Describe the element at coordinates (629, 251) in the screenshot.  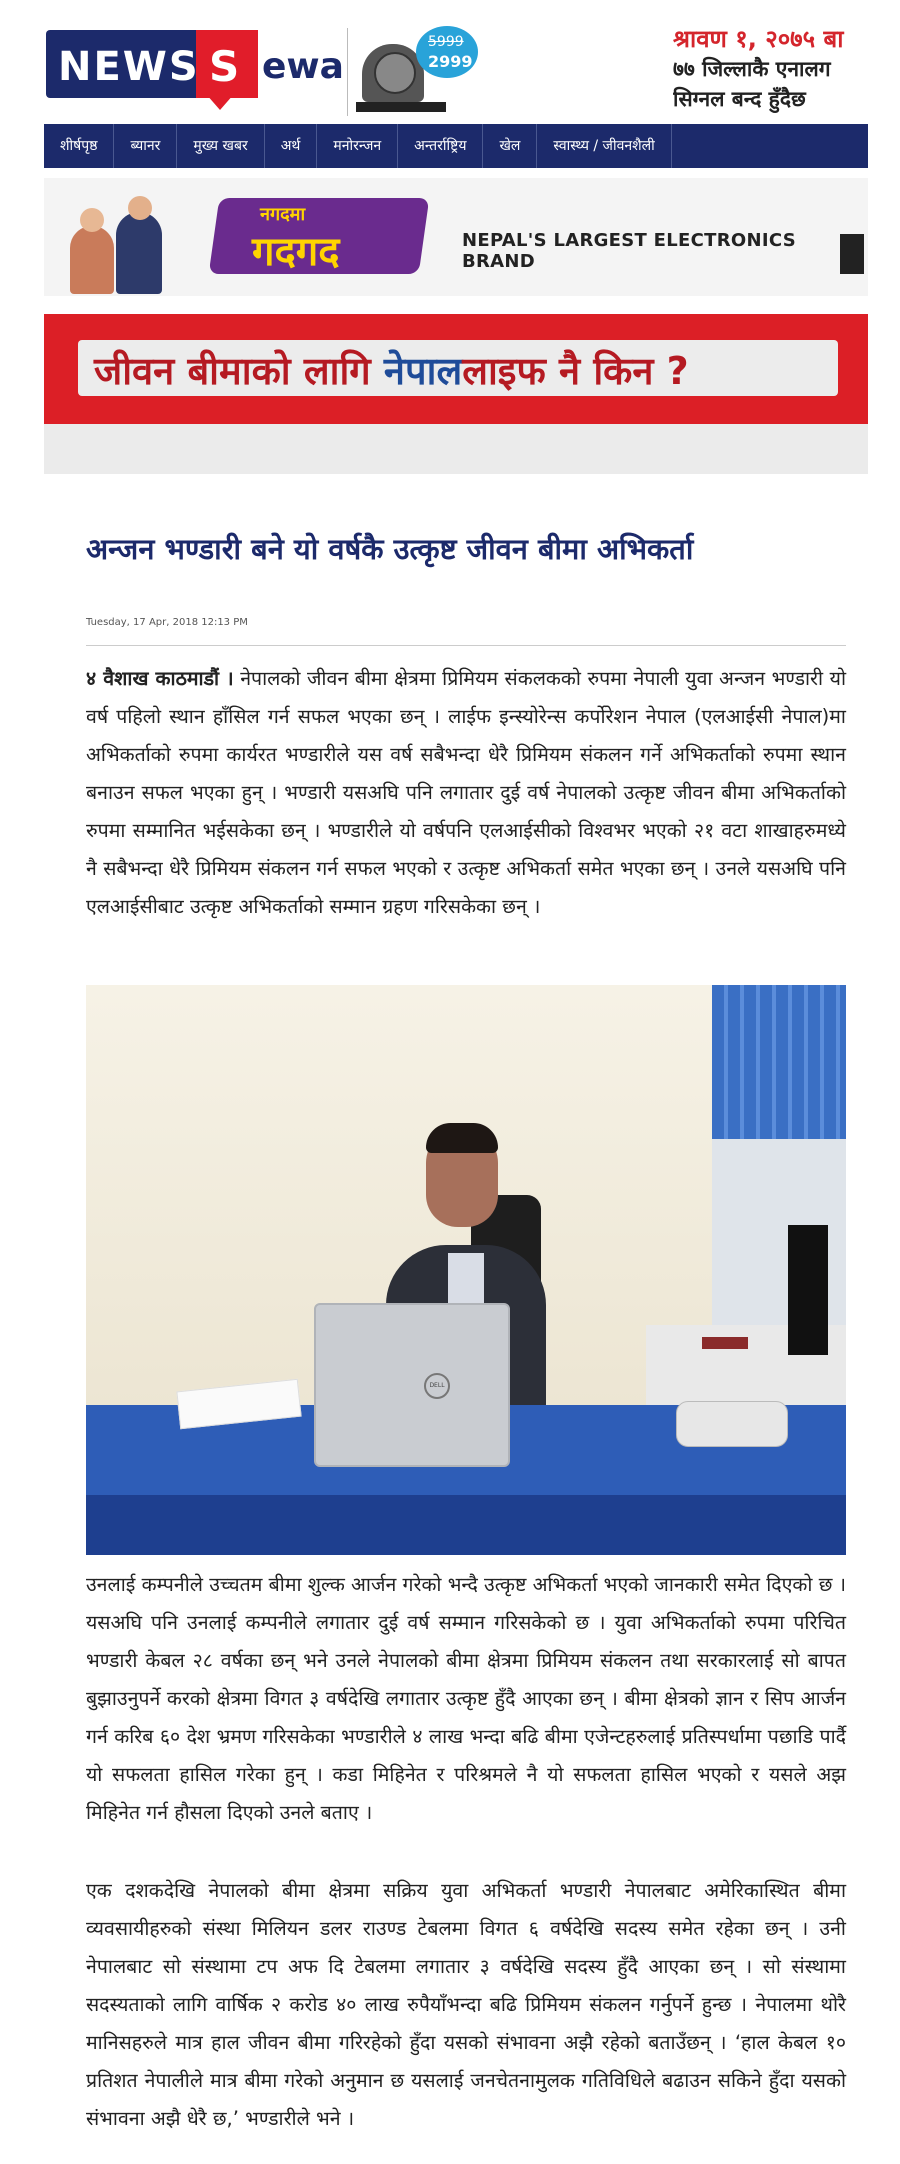
I see `ad-brand-line: NEPAL'S LARGEST ELECTRONICS BRAND` at that location.